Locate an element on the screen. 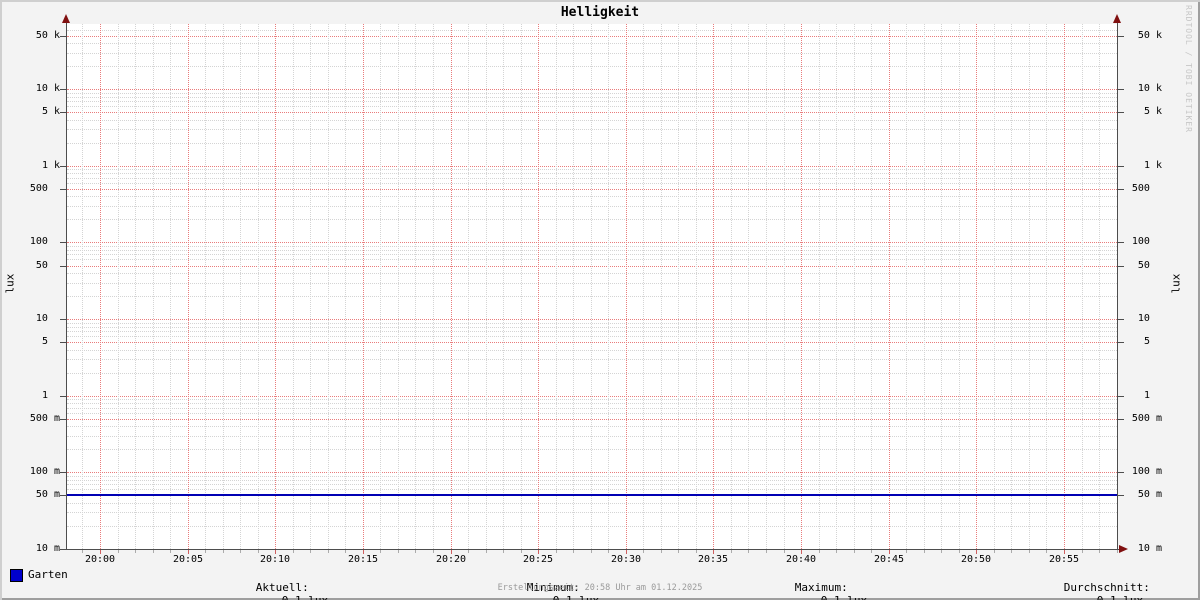  y-axis-unit-right: lux is located at coordinates (1176, 283).